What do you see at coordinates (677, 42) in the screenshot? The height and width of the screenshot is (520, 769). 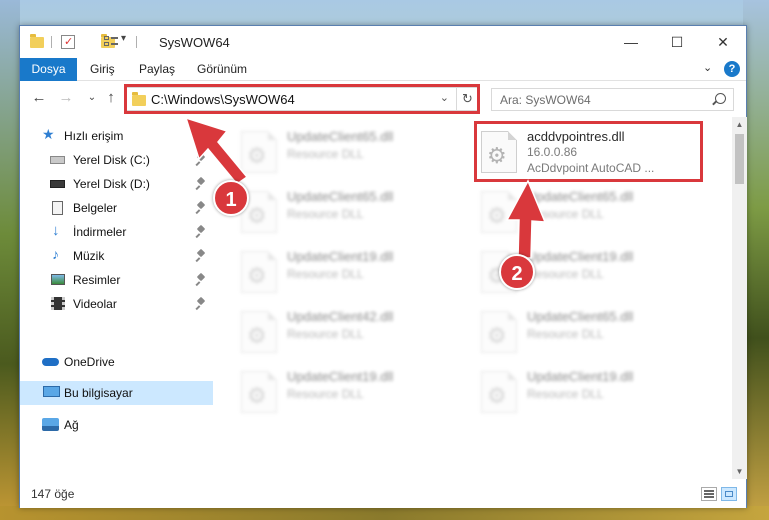 I see `maximize-button: ☐` at bounding box center [677, 42].